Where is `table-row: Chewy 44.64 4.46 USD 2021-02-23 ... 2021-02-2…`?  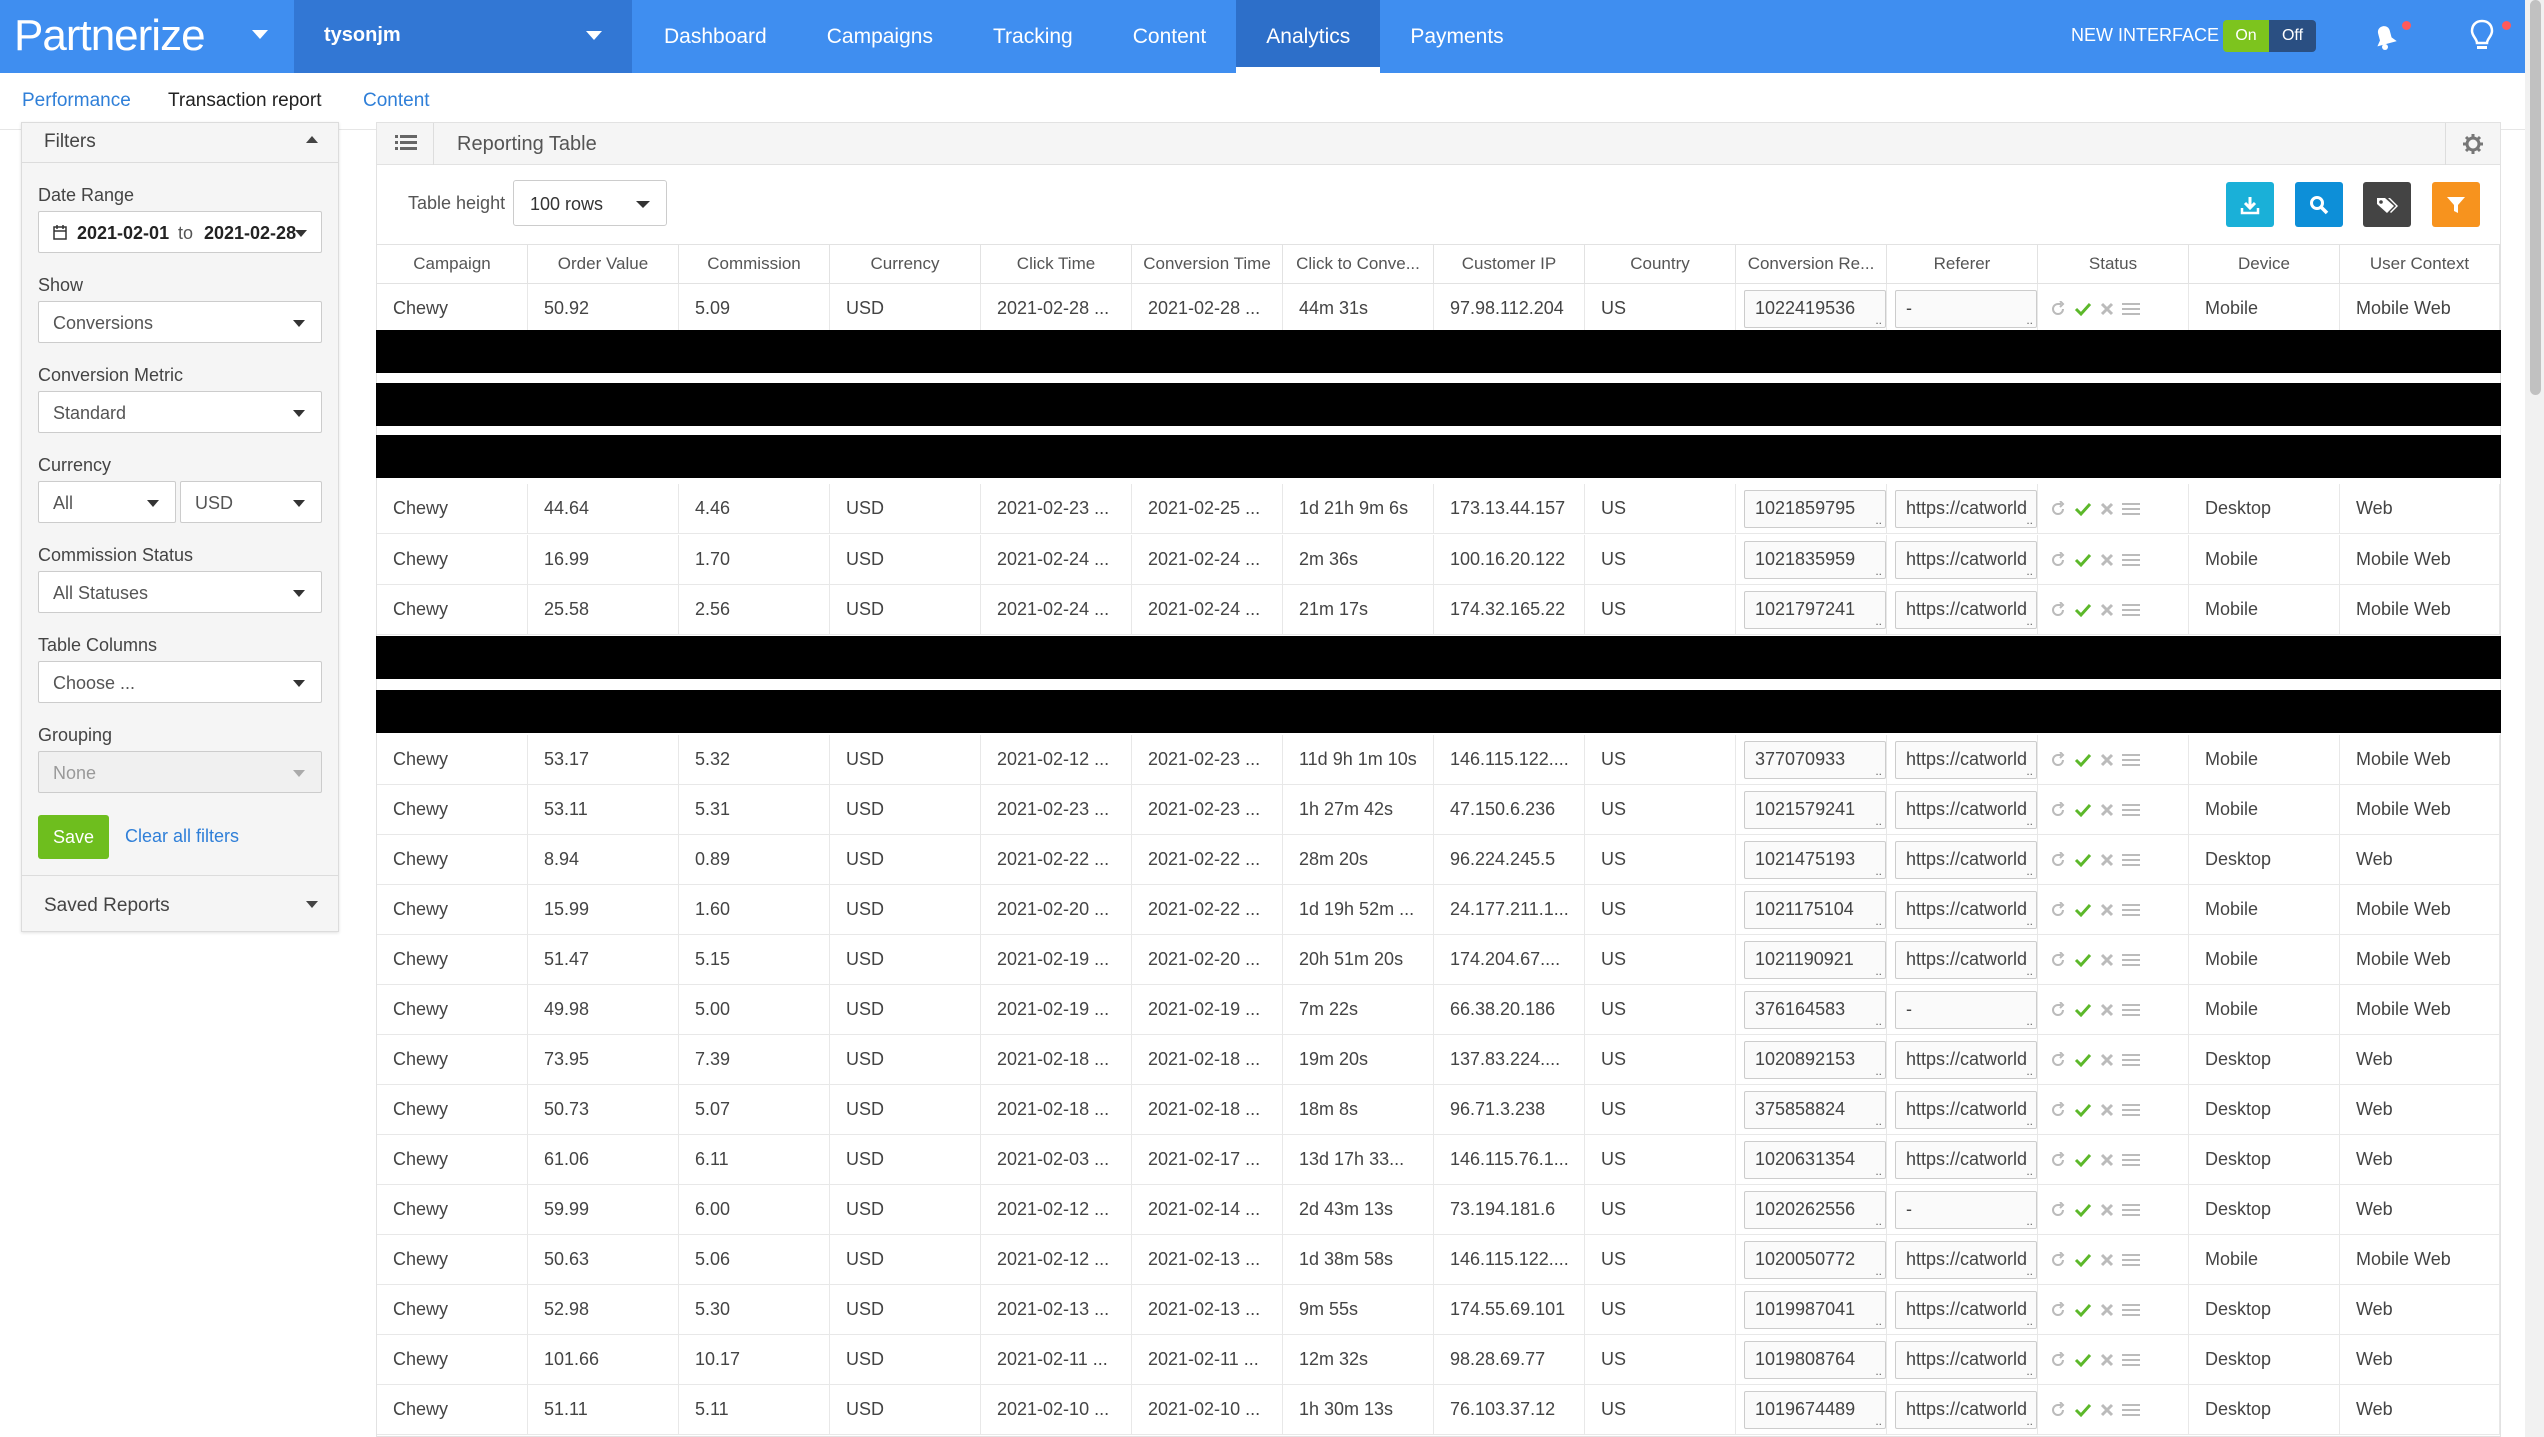
table-row: Chewy 44.64 4.46 USD 2021-02-23 ... 2021-02-2… is located at coordinates (1438, 509).